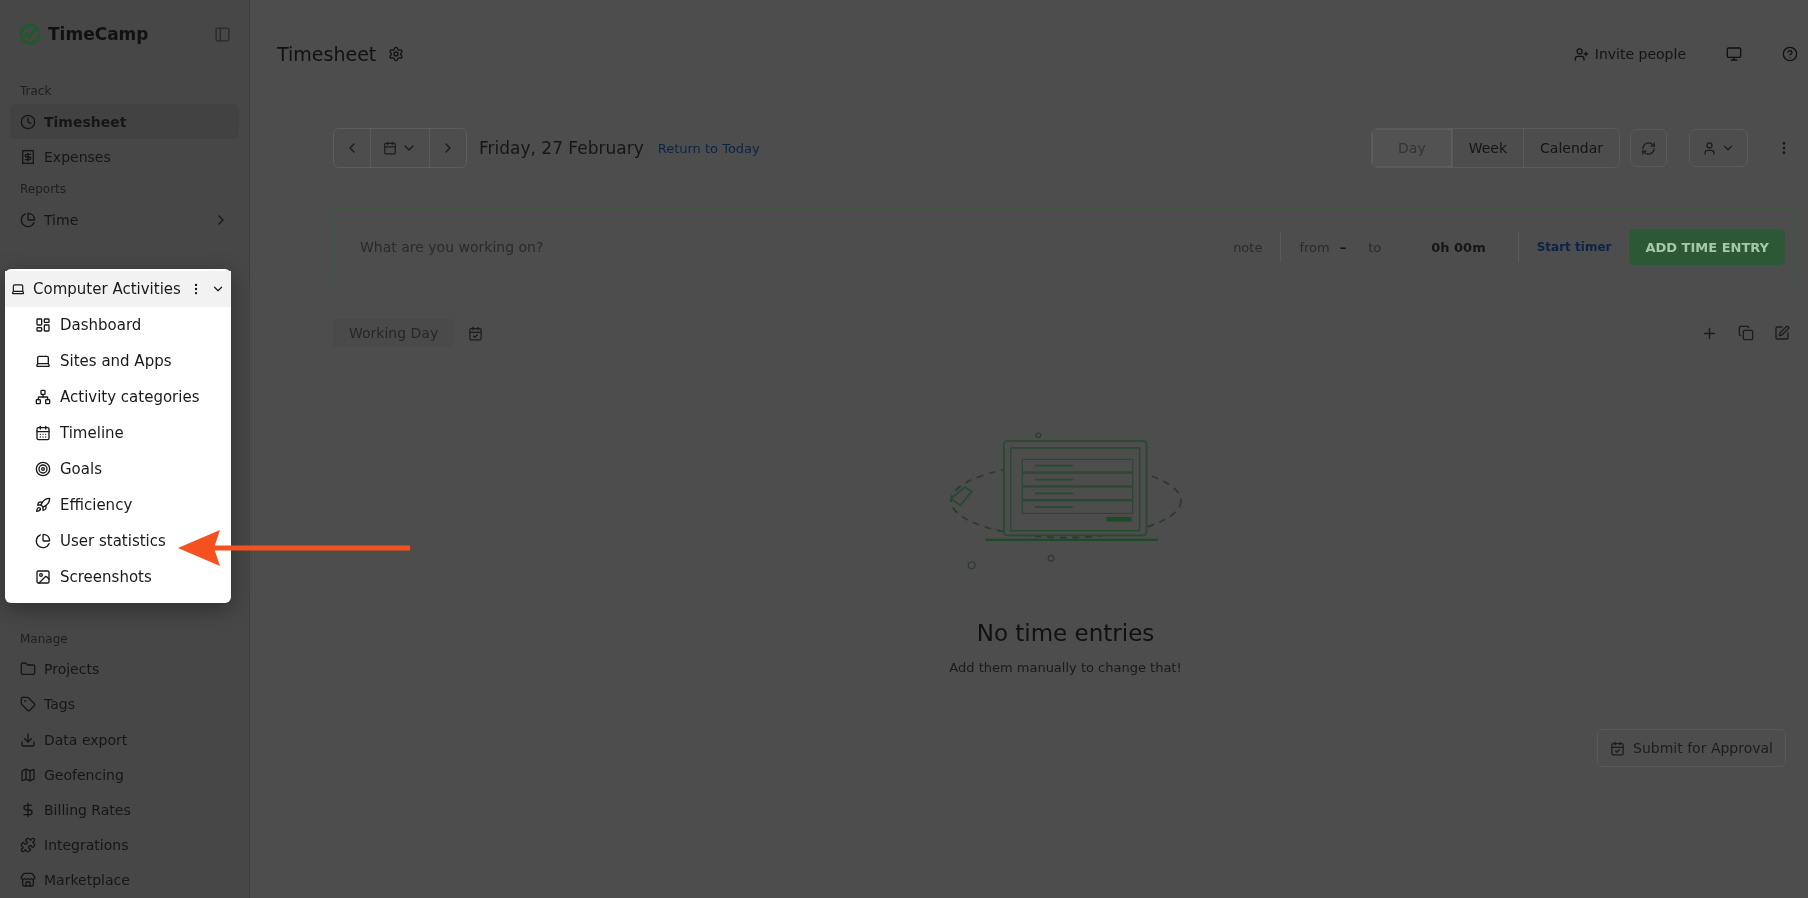 This screenshot has height=898, width=1808. Describe the element at coordinates (118, 433) in the screenshot. I see `menu-item: Timeline` at that location.